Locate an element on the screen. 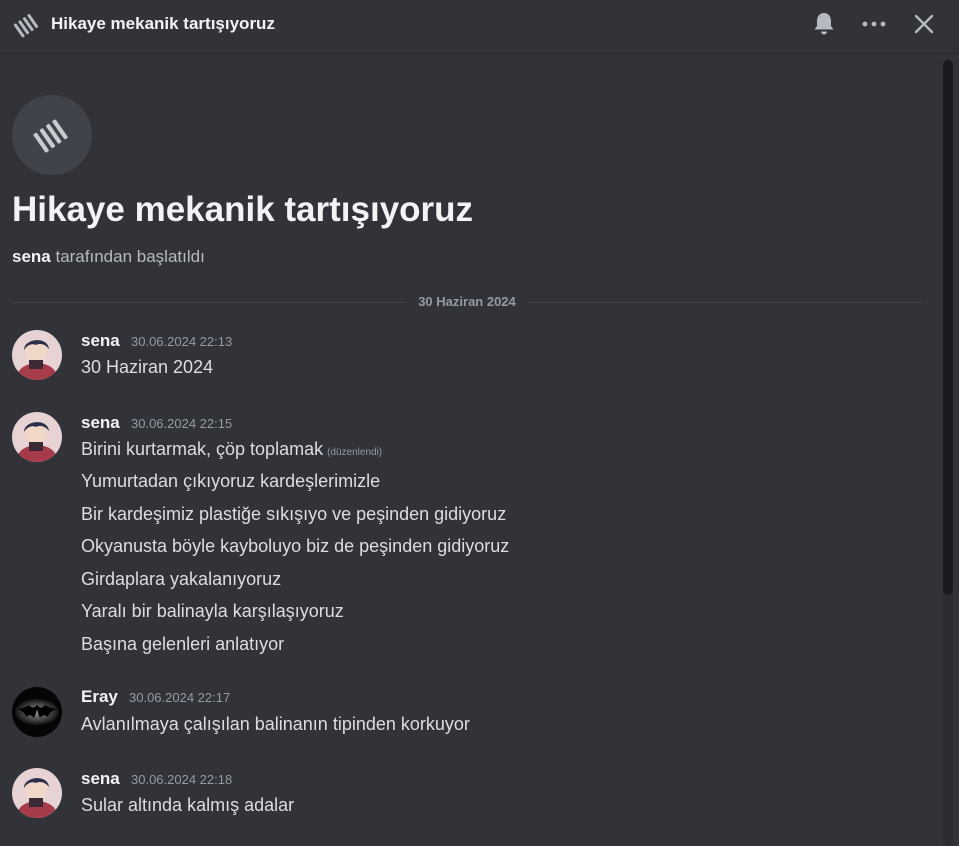  thread-header: Hikaye mekanik tartışıyoruz is located at coordinates (479, 27).